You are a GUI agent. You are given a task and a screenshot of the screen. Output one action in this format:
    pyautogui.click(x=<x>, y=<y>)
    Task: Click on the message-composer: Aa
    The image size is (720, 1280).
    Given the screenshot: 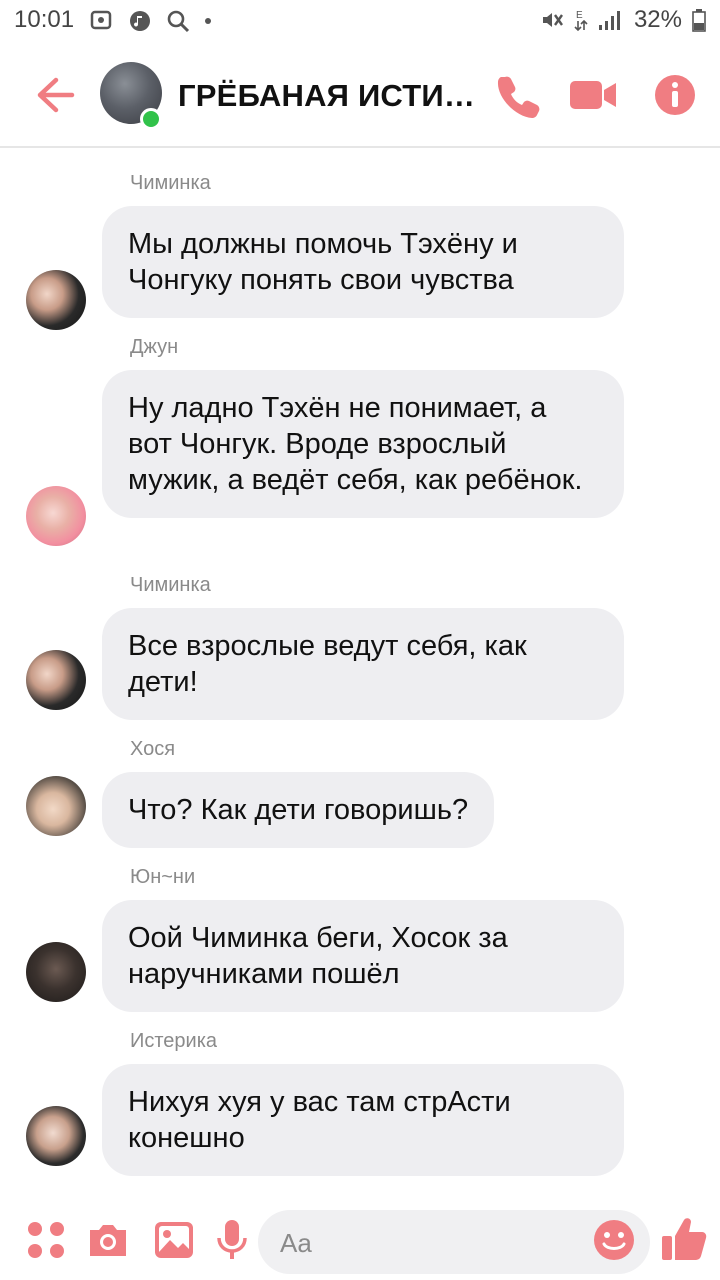 What is the action you would take?
    pyautogui.click(x=360, y=1240)
    